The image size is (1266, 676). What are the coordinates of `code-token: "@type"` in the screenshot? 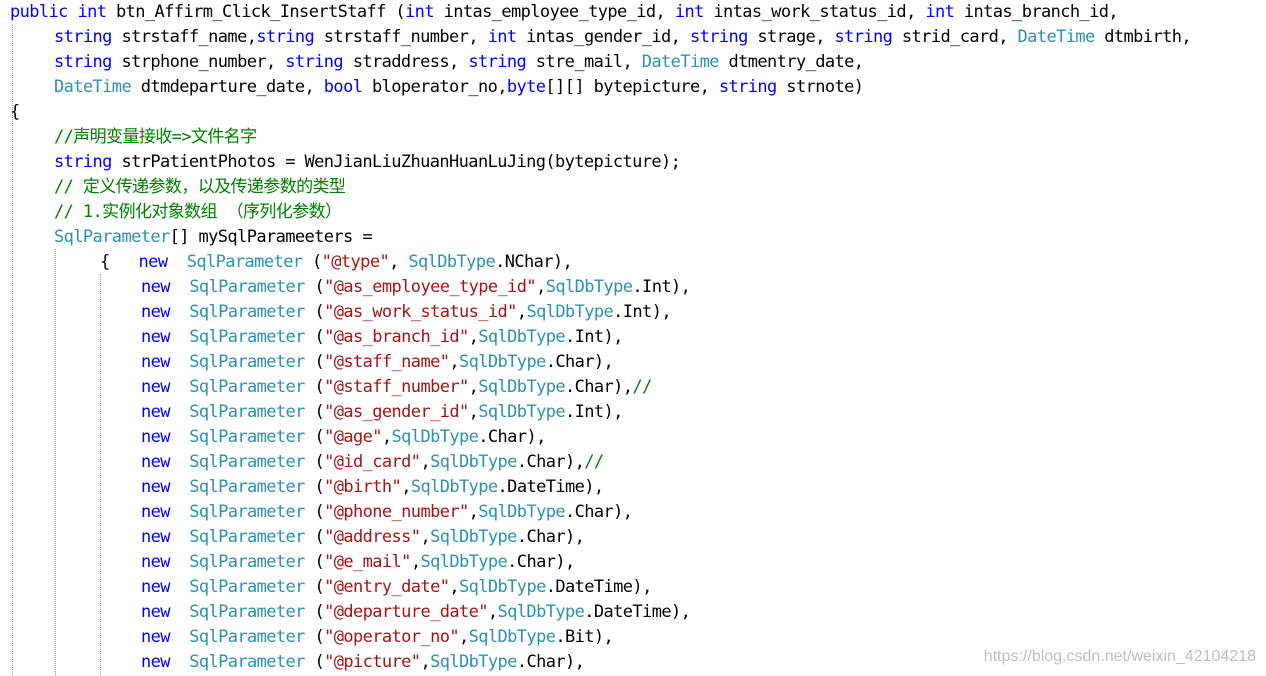 It's located at (355, 262).